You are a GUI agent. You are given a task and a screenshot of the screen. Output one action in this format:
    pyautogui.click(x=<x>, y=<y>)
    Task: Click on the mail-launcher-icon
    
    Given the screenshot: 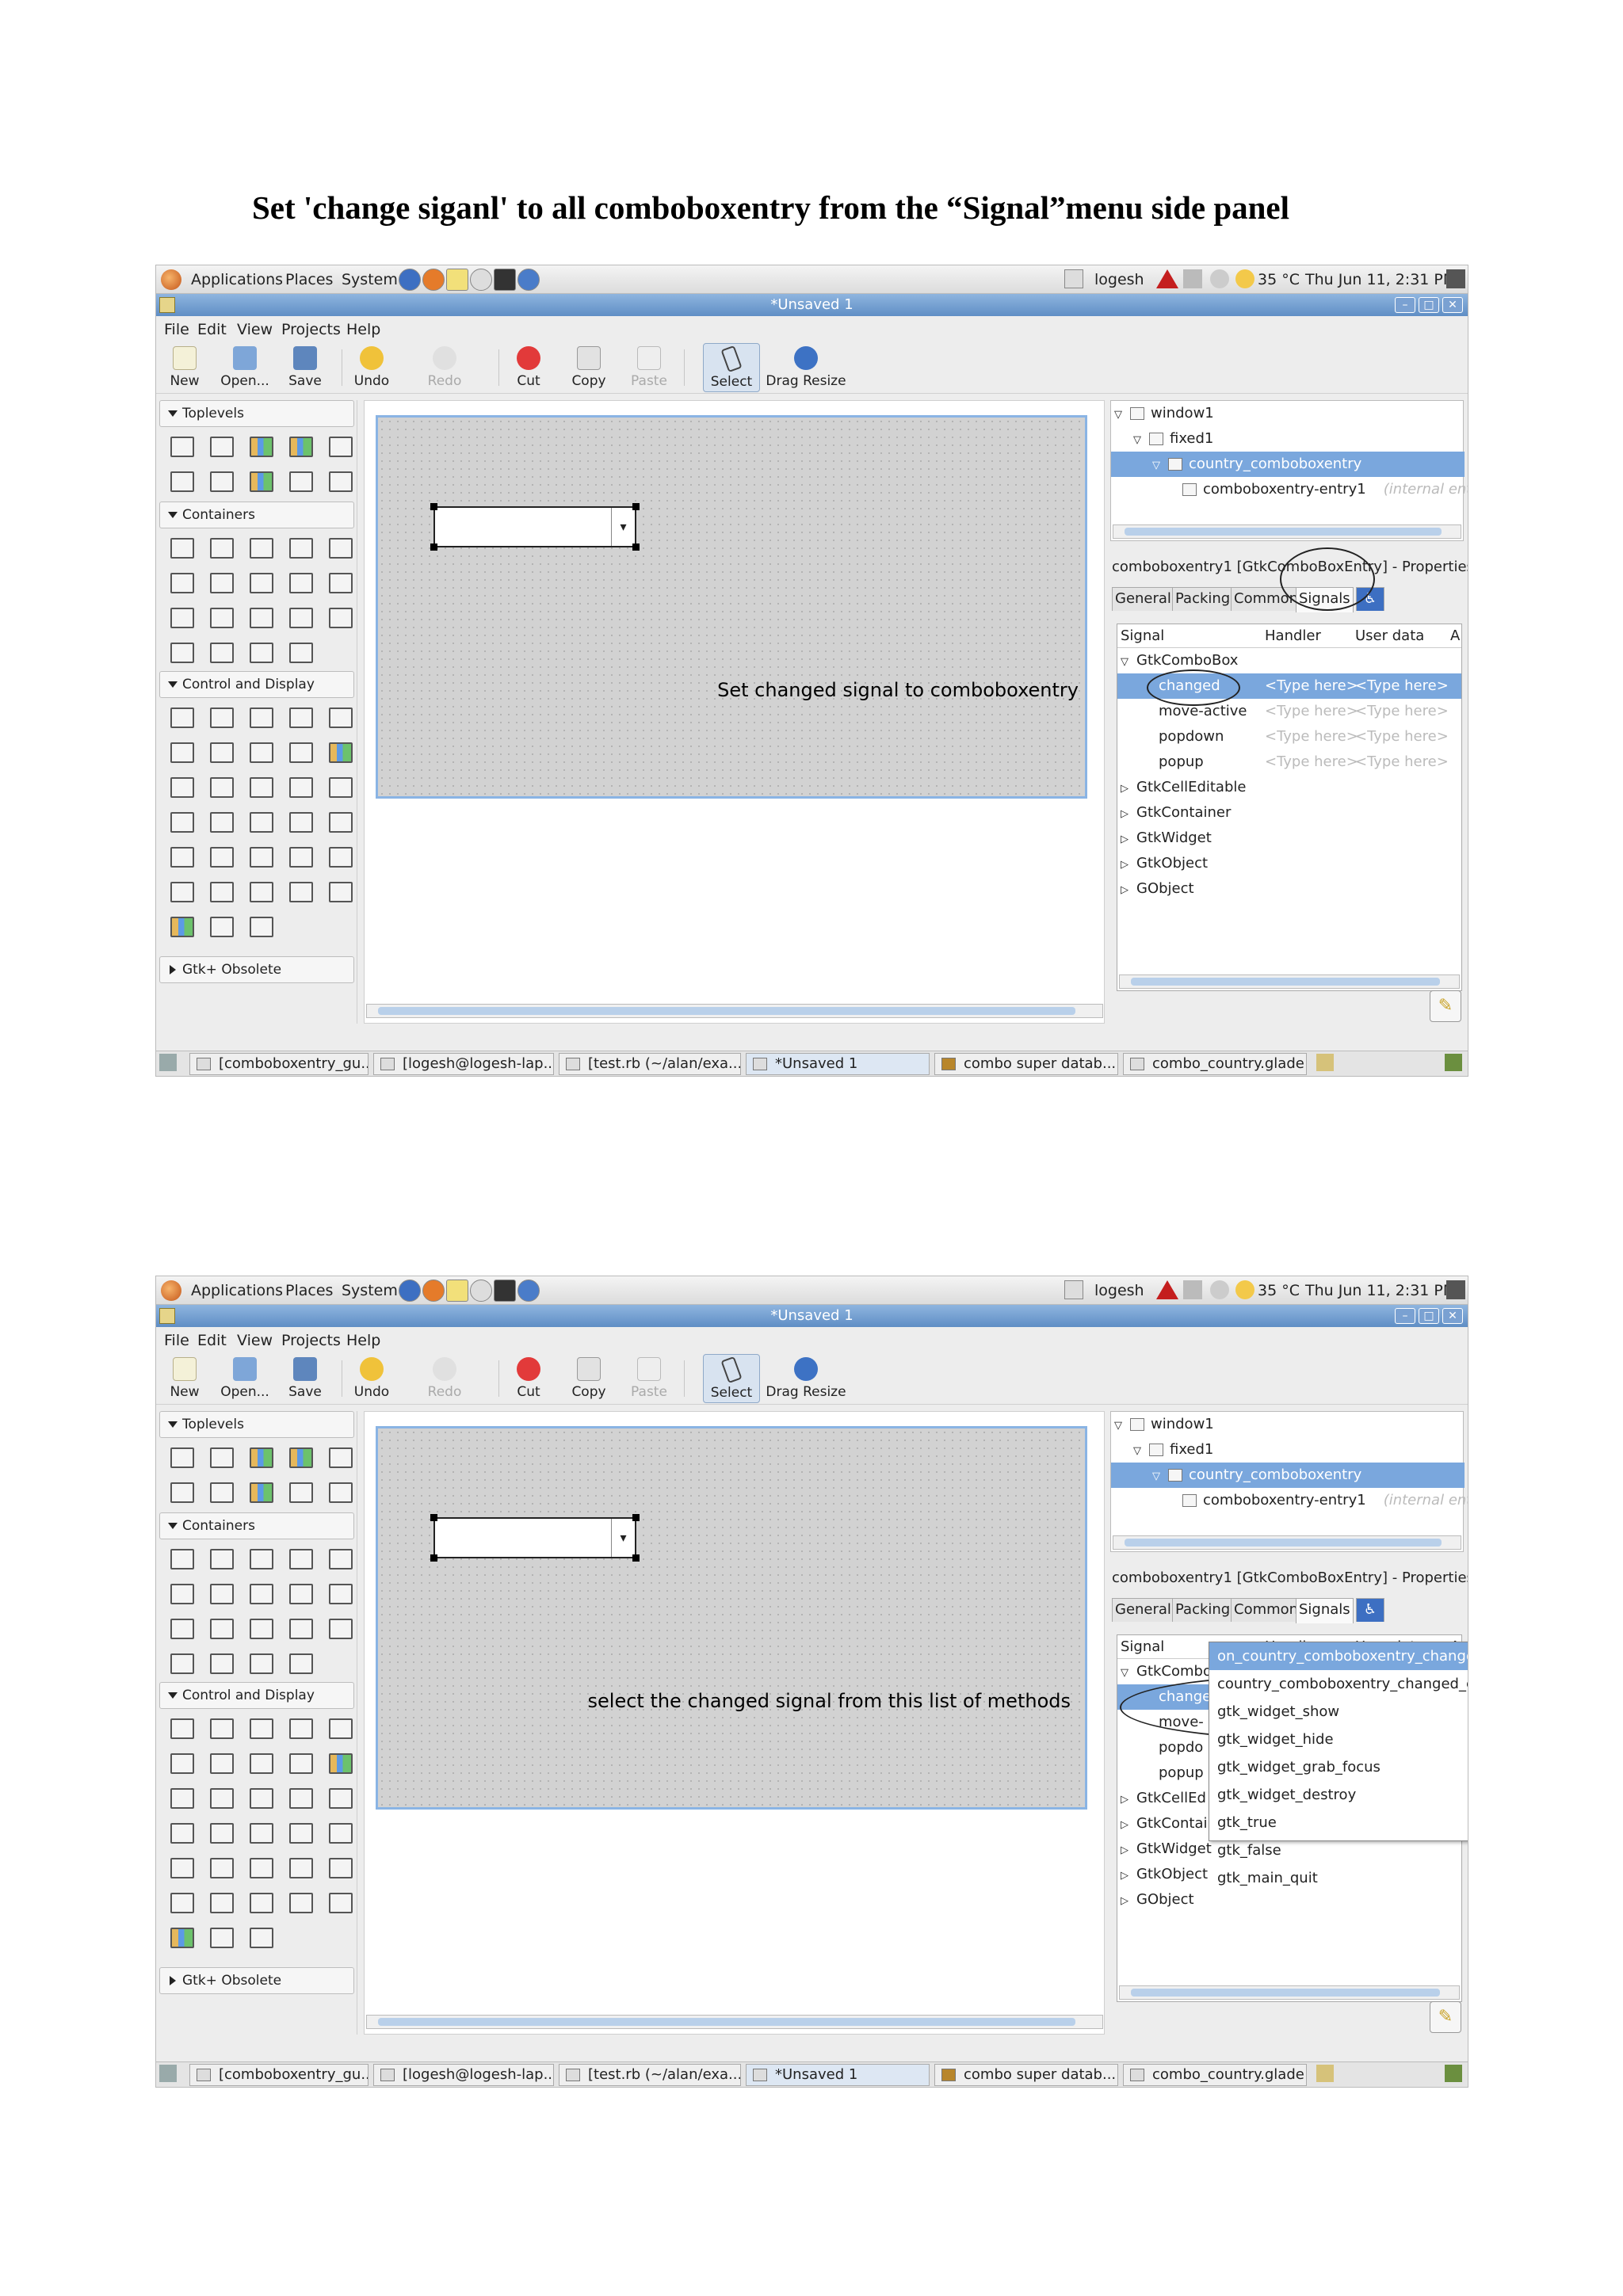 What is the action you would take?
    pyautogui.click(x=481, y=280)
    